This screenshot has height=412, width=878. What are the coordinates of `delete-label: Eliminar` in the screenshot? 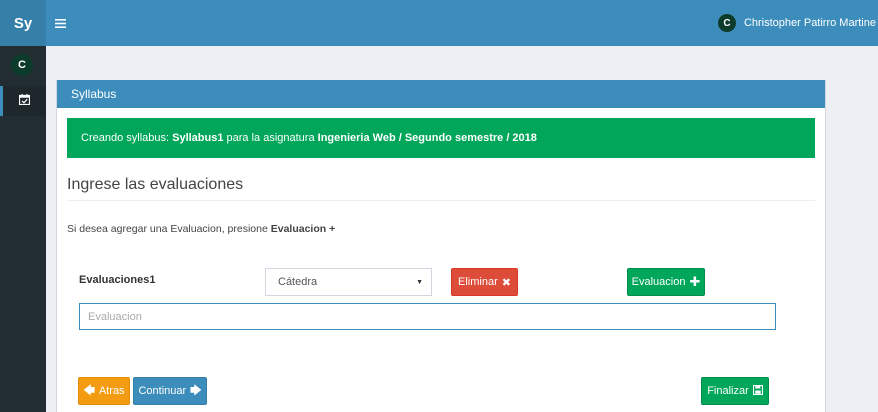 It's located at (478, 282).